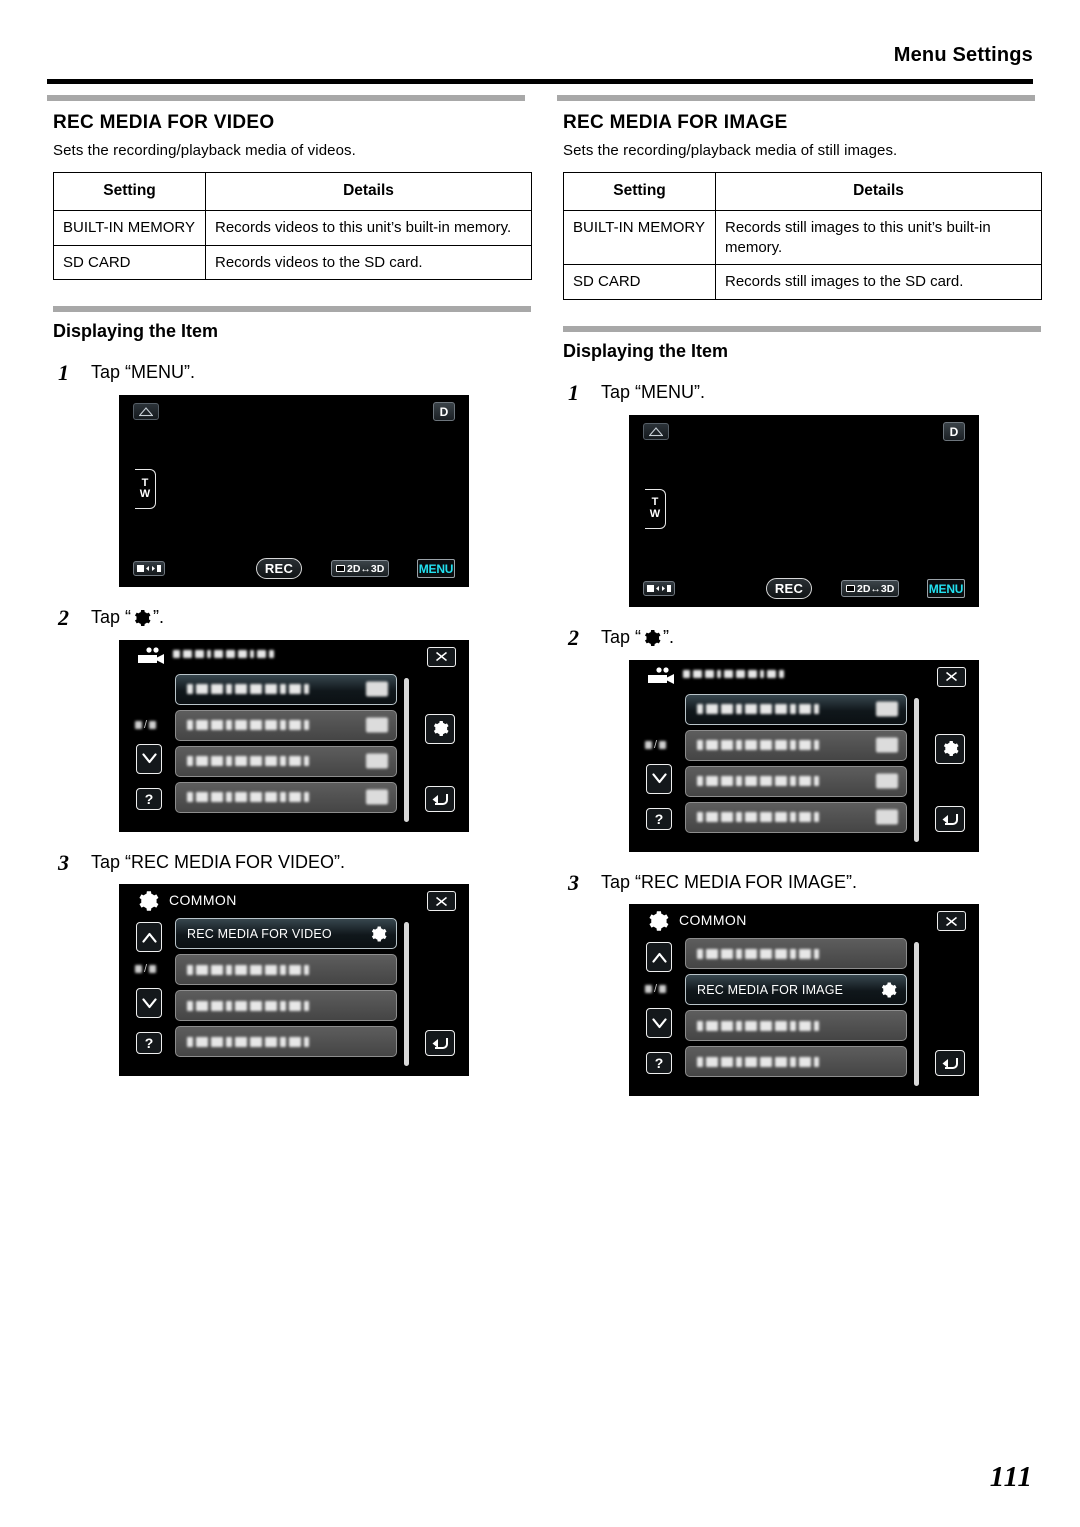 This screenshot has height=1527, width=1080. What do you see at coordinates (963, 55) in the screenshot?
I see `page-title: Menu Settings` at bounding box center [963, 55].